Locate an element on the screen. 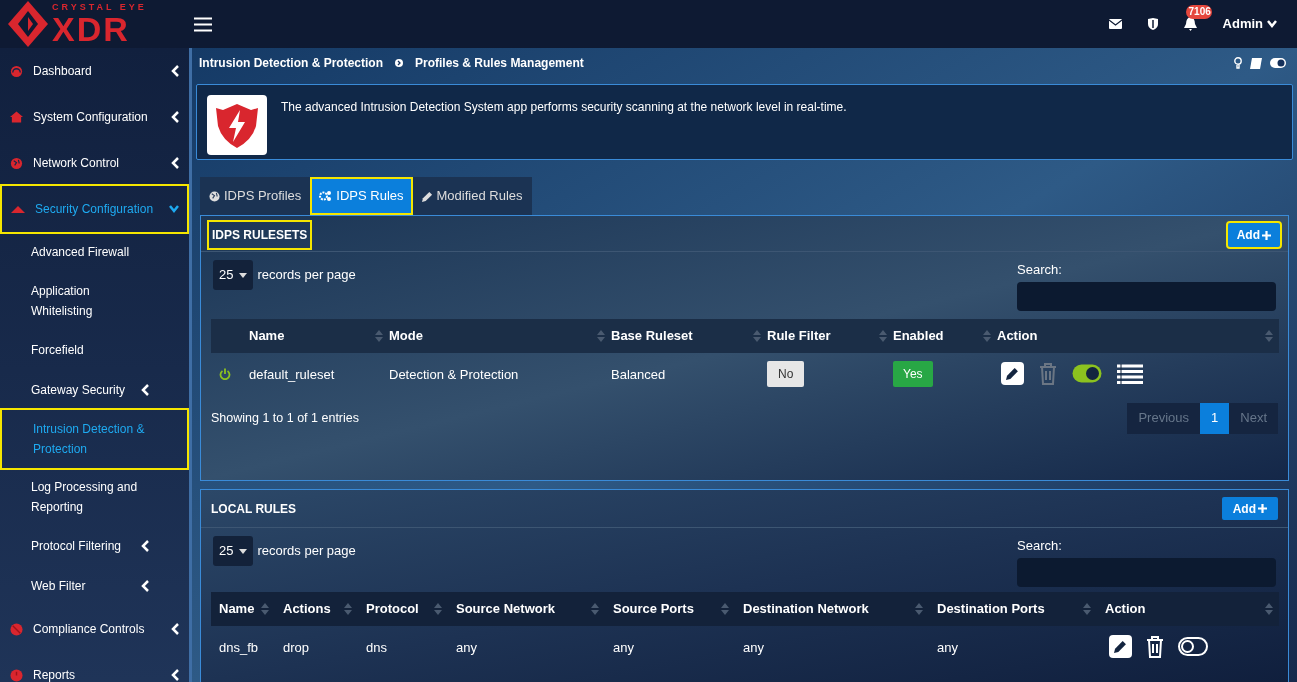  column-header: Source Ports is located at coordinates (653, 608).